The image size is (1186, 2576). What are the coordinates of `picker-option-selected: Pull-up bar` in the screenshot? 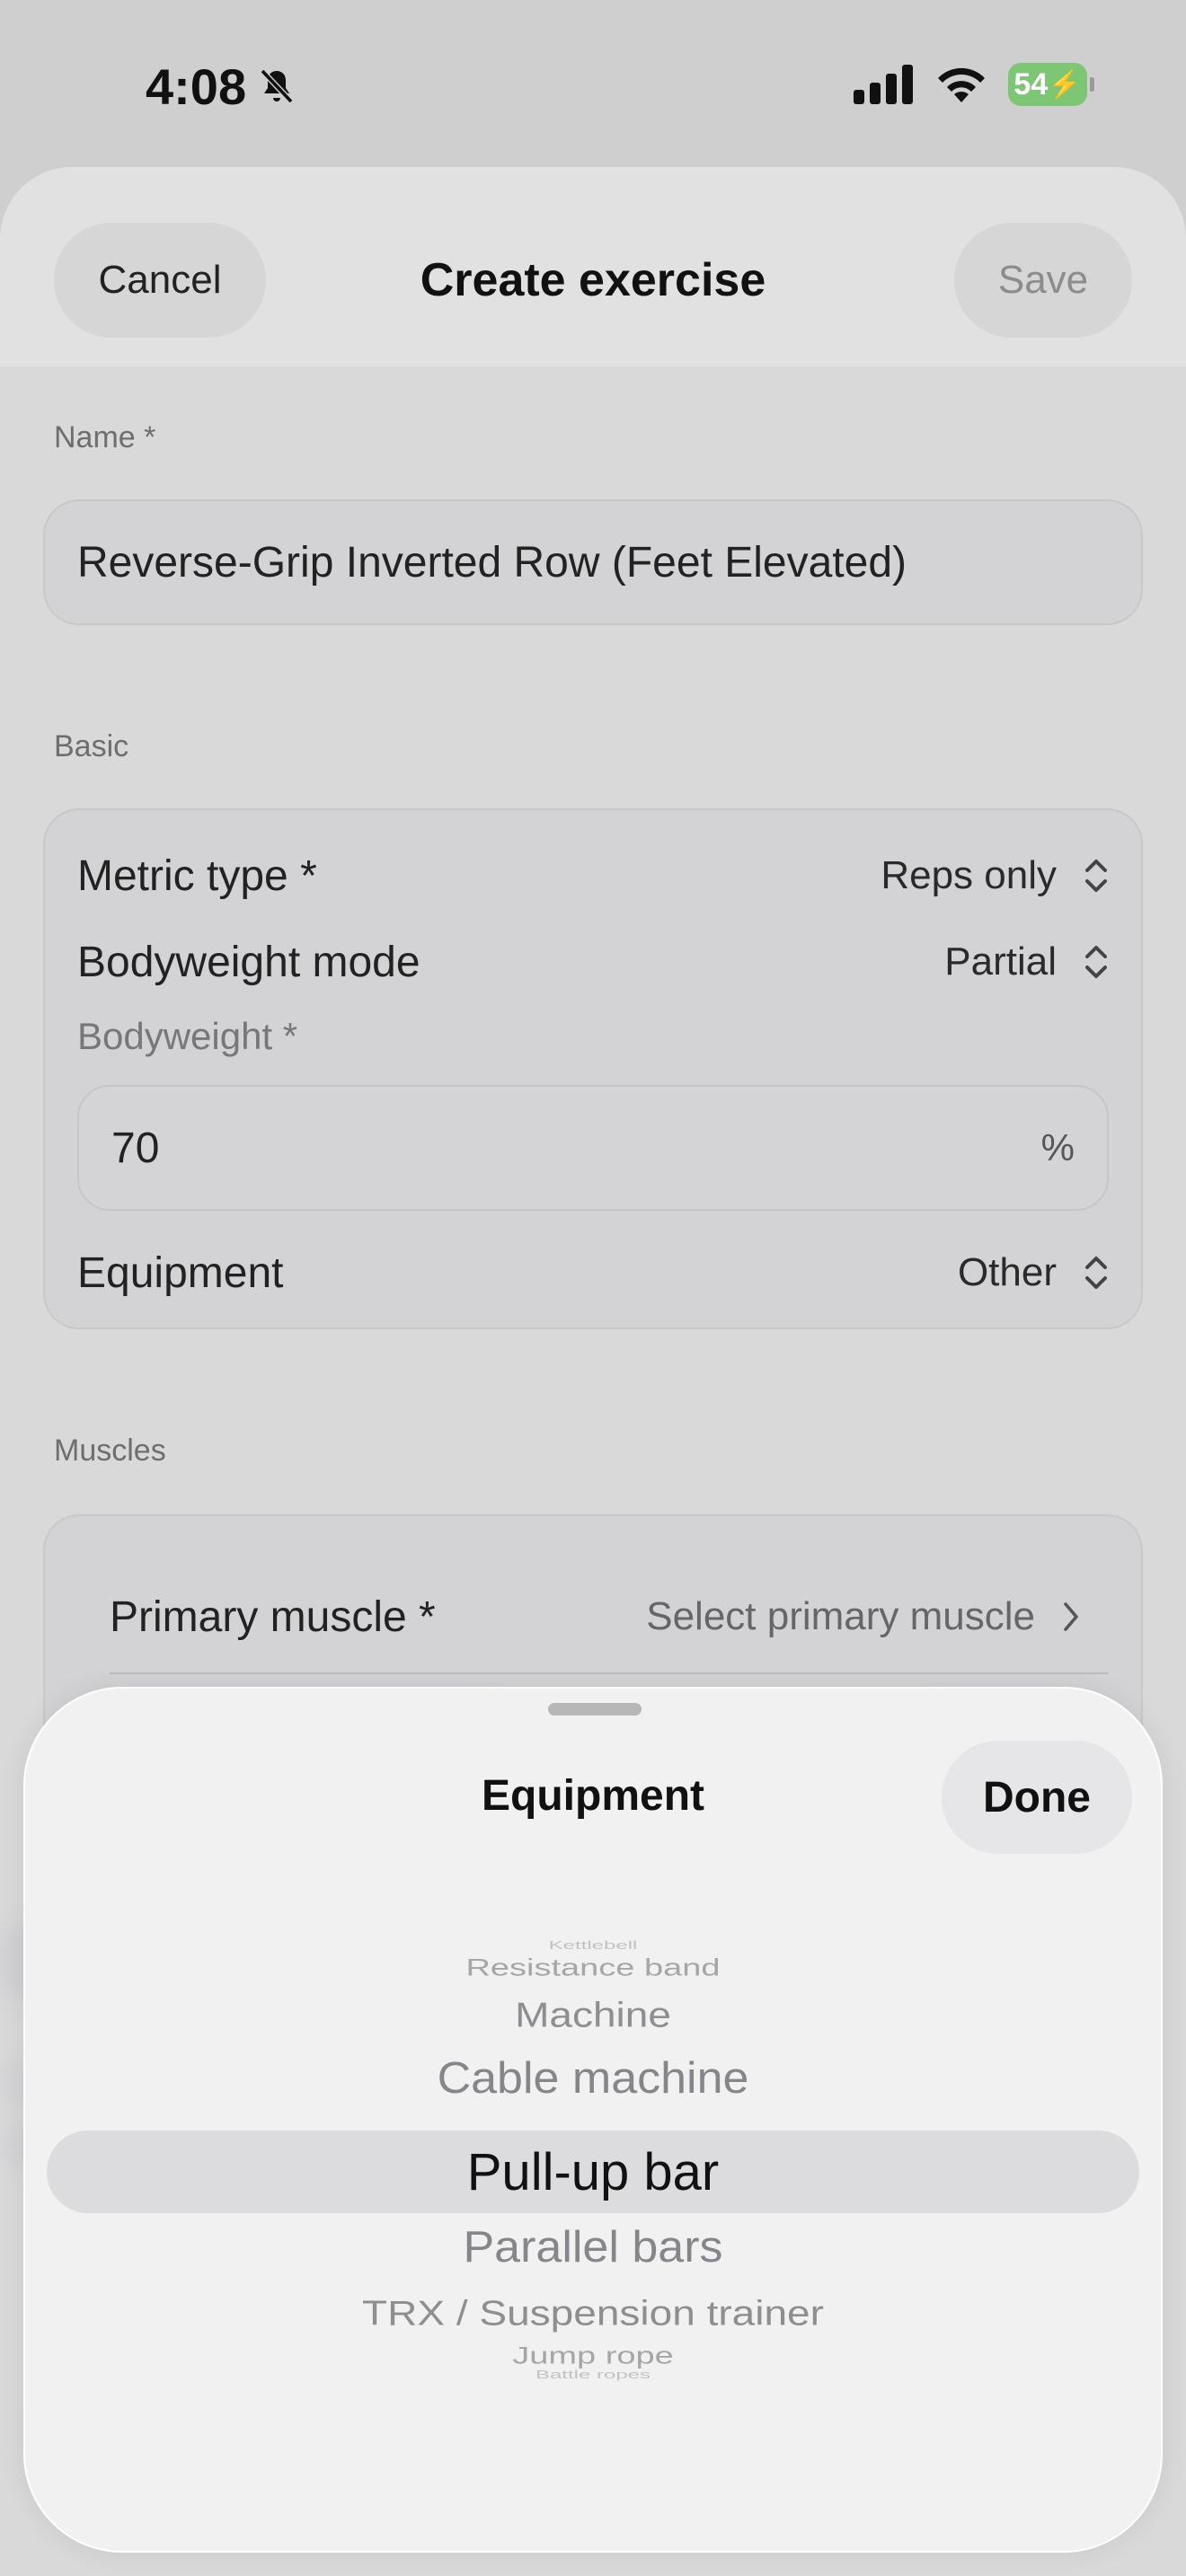 It's located at (593, 2172).